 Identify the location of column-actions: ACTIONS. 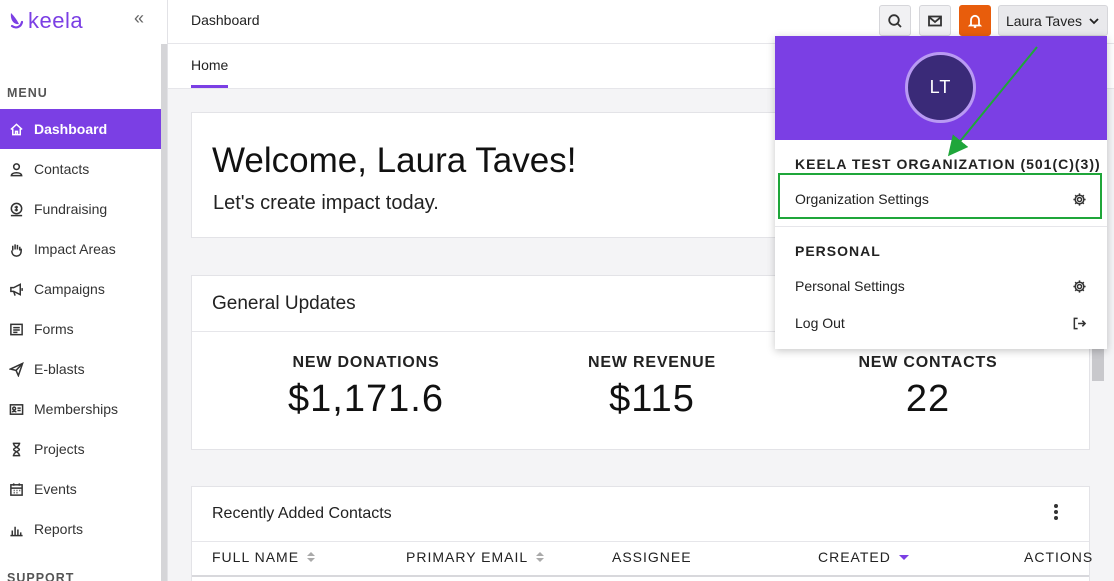
(1058, 557).